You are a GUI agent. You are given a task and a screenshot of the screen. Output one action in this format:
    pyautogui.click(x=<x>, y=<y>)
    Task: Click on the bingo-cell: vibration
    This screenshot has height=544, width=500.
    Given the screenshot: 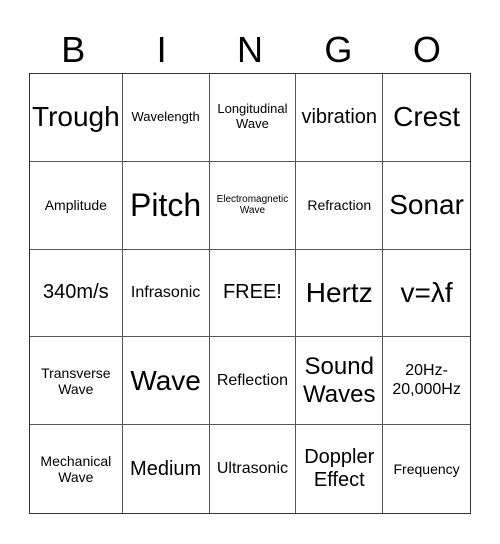 What is the action you would take?
    pyautogui.click(x=340, y=118)
    